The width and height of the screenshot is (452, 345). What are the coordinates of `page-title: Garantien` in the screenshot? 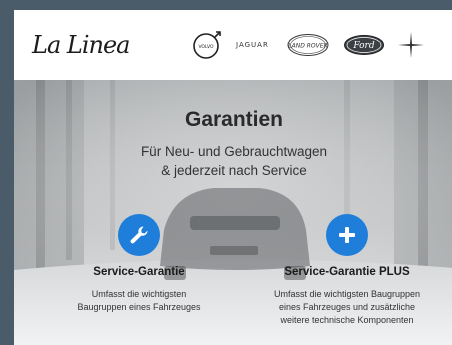 It's located at (234, 119).